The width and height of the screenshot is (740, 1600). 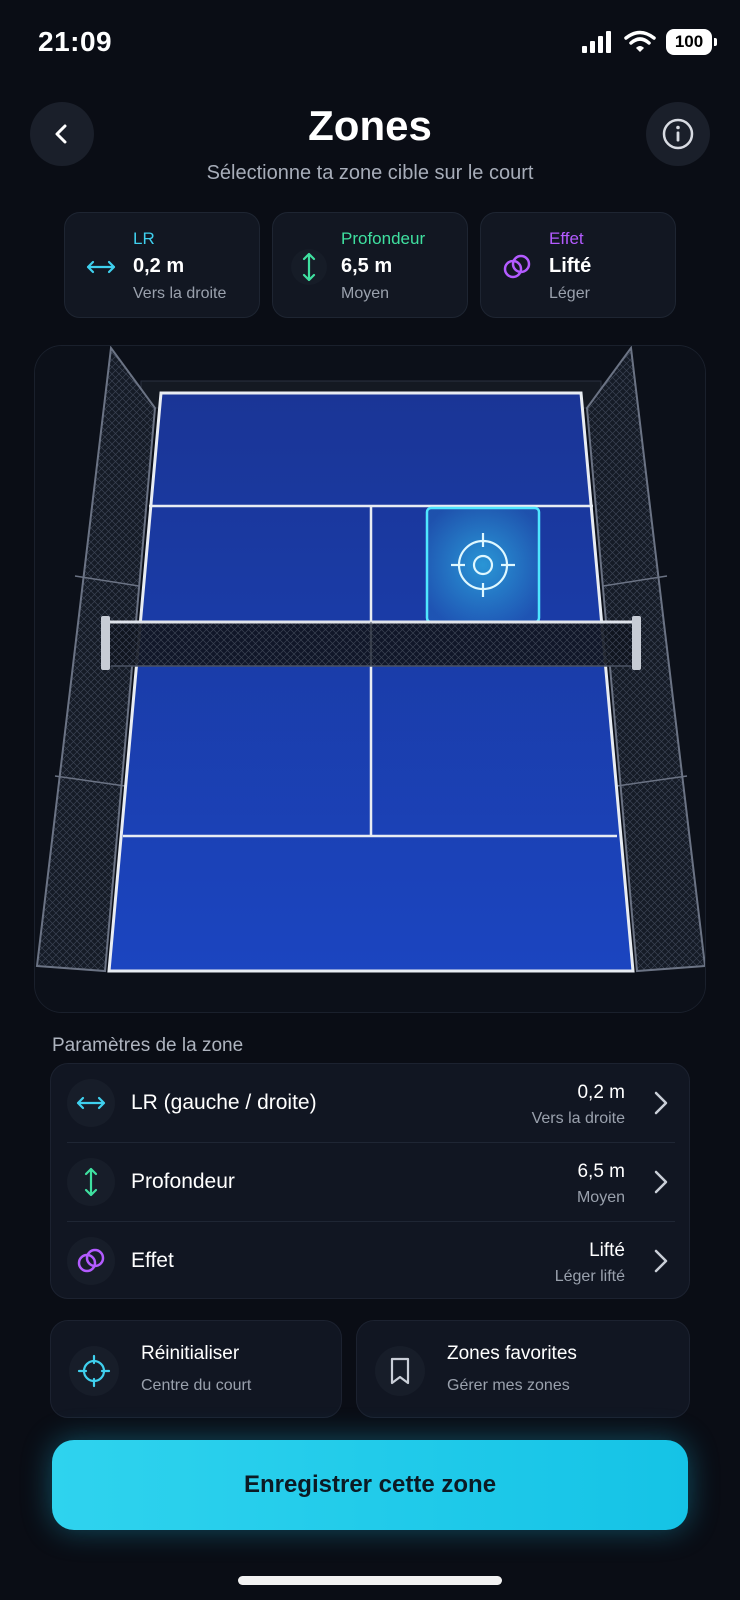 I want to click on param-desc: Léger lifté, so click(x=589, y=1276).